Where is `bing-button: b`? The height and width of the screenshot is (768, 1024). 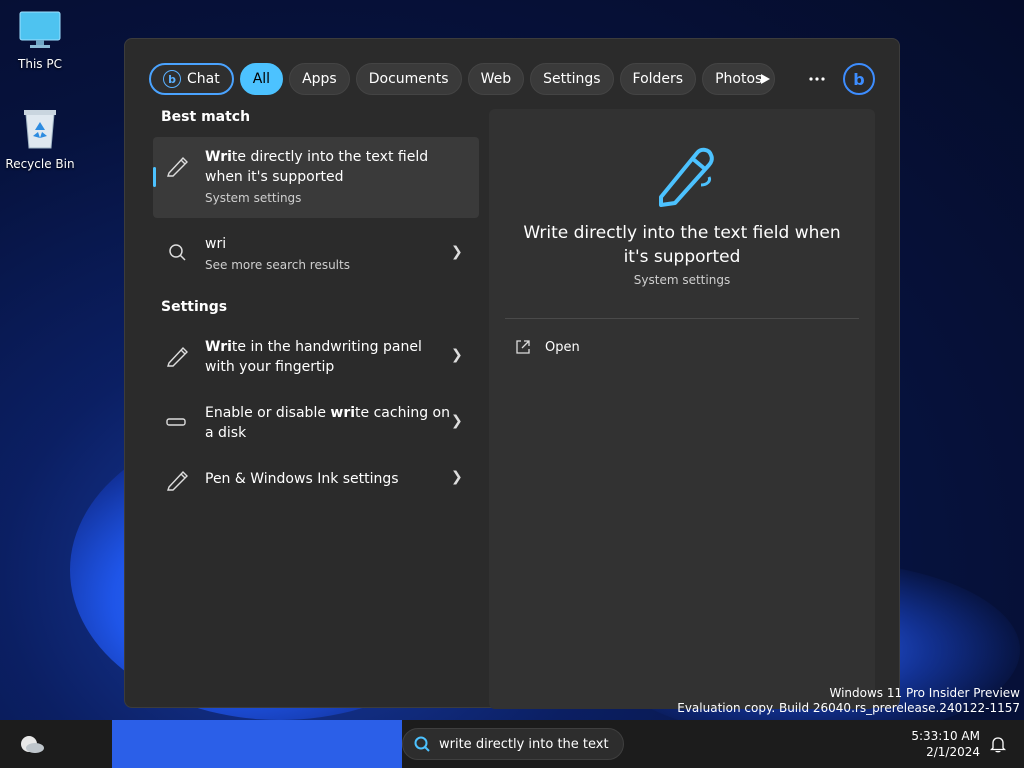
bing-button: b is located at coordinates (859, 79).